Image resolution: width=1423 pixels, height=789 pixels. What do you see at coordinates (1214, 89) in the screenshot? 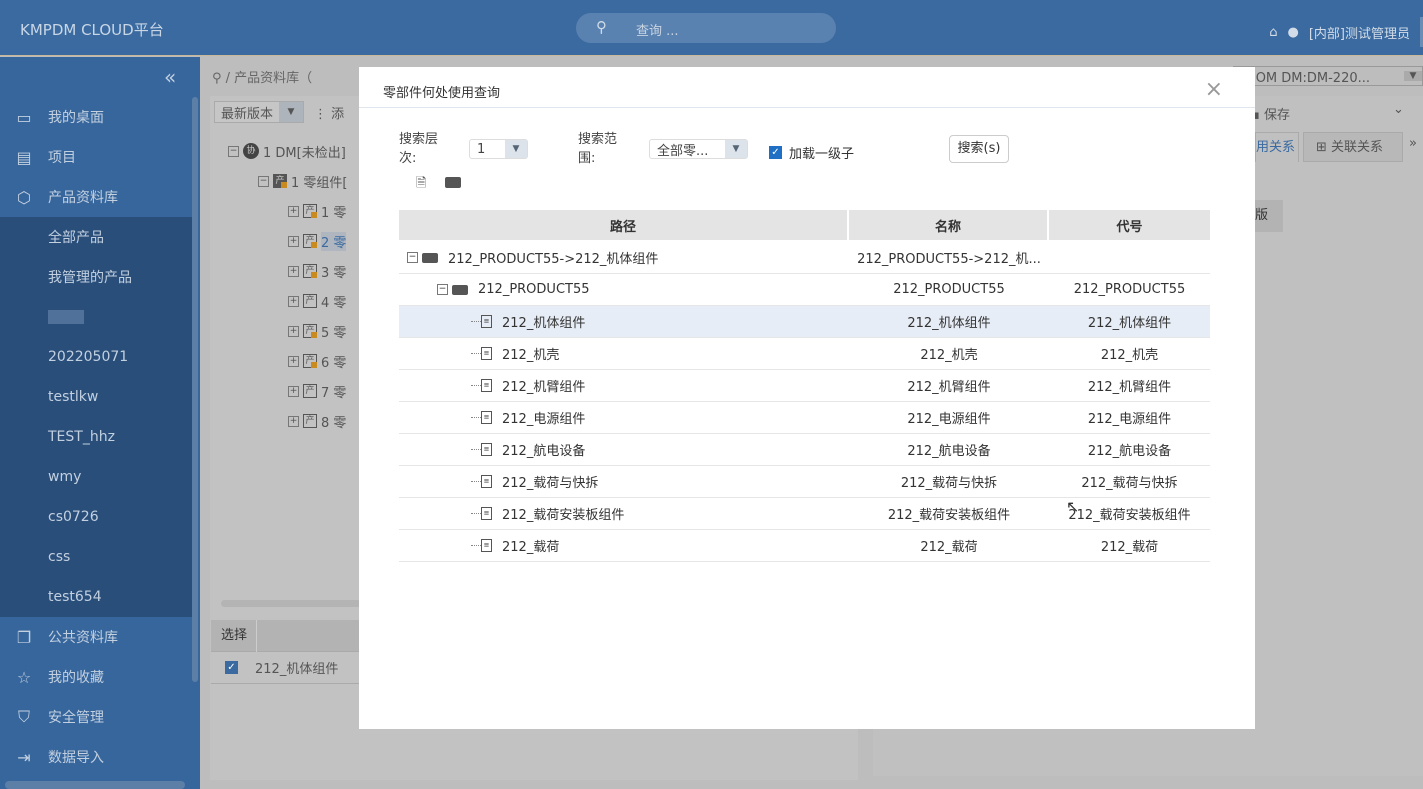
I see `close-icon: ×` at bounding box center [1214, 89].